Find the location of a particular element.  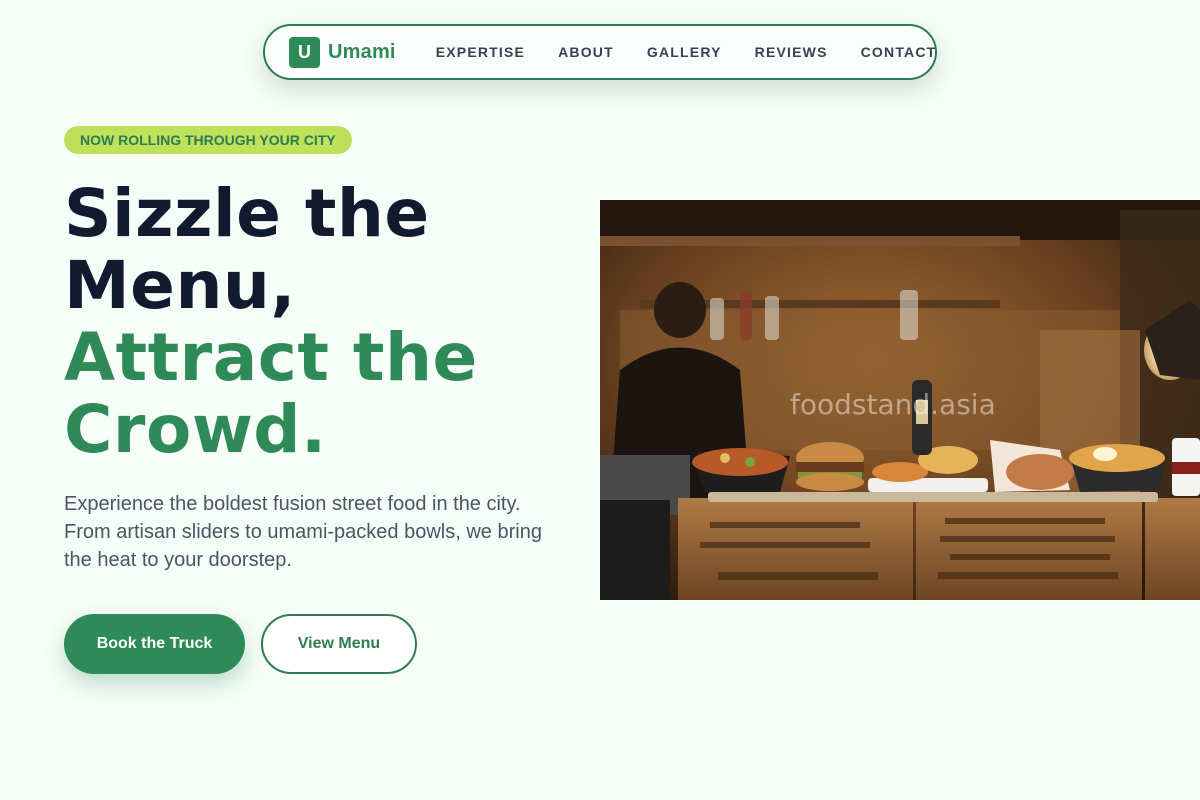

brand-logo: U Umami is located at coordinates (342, 52).